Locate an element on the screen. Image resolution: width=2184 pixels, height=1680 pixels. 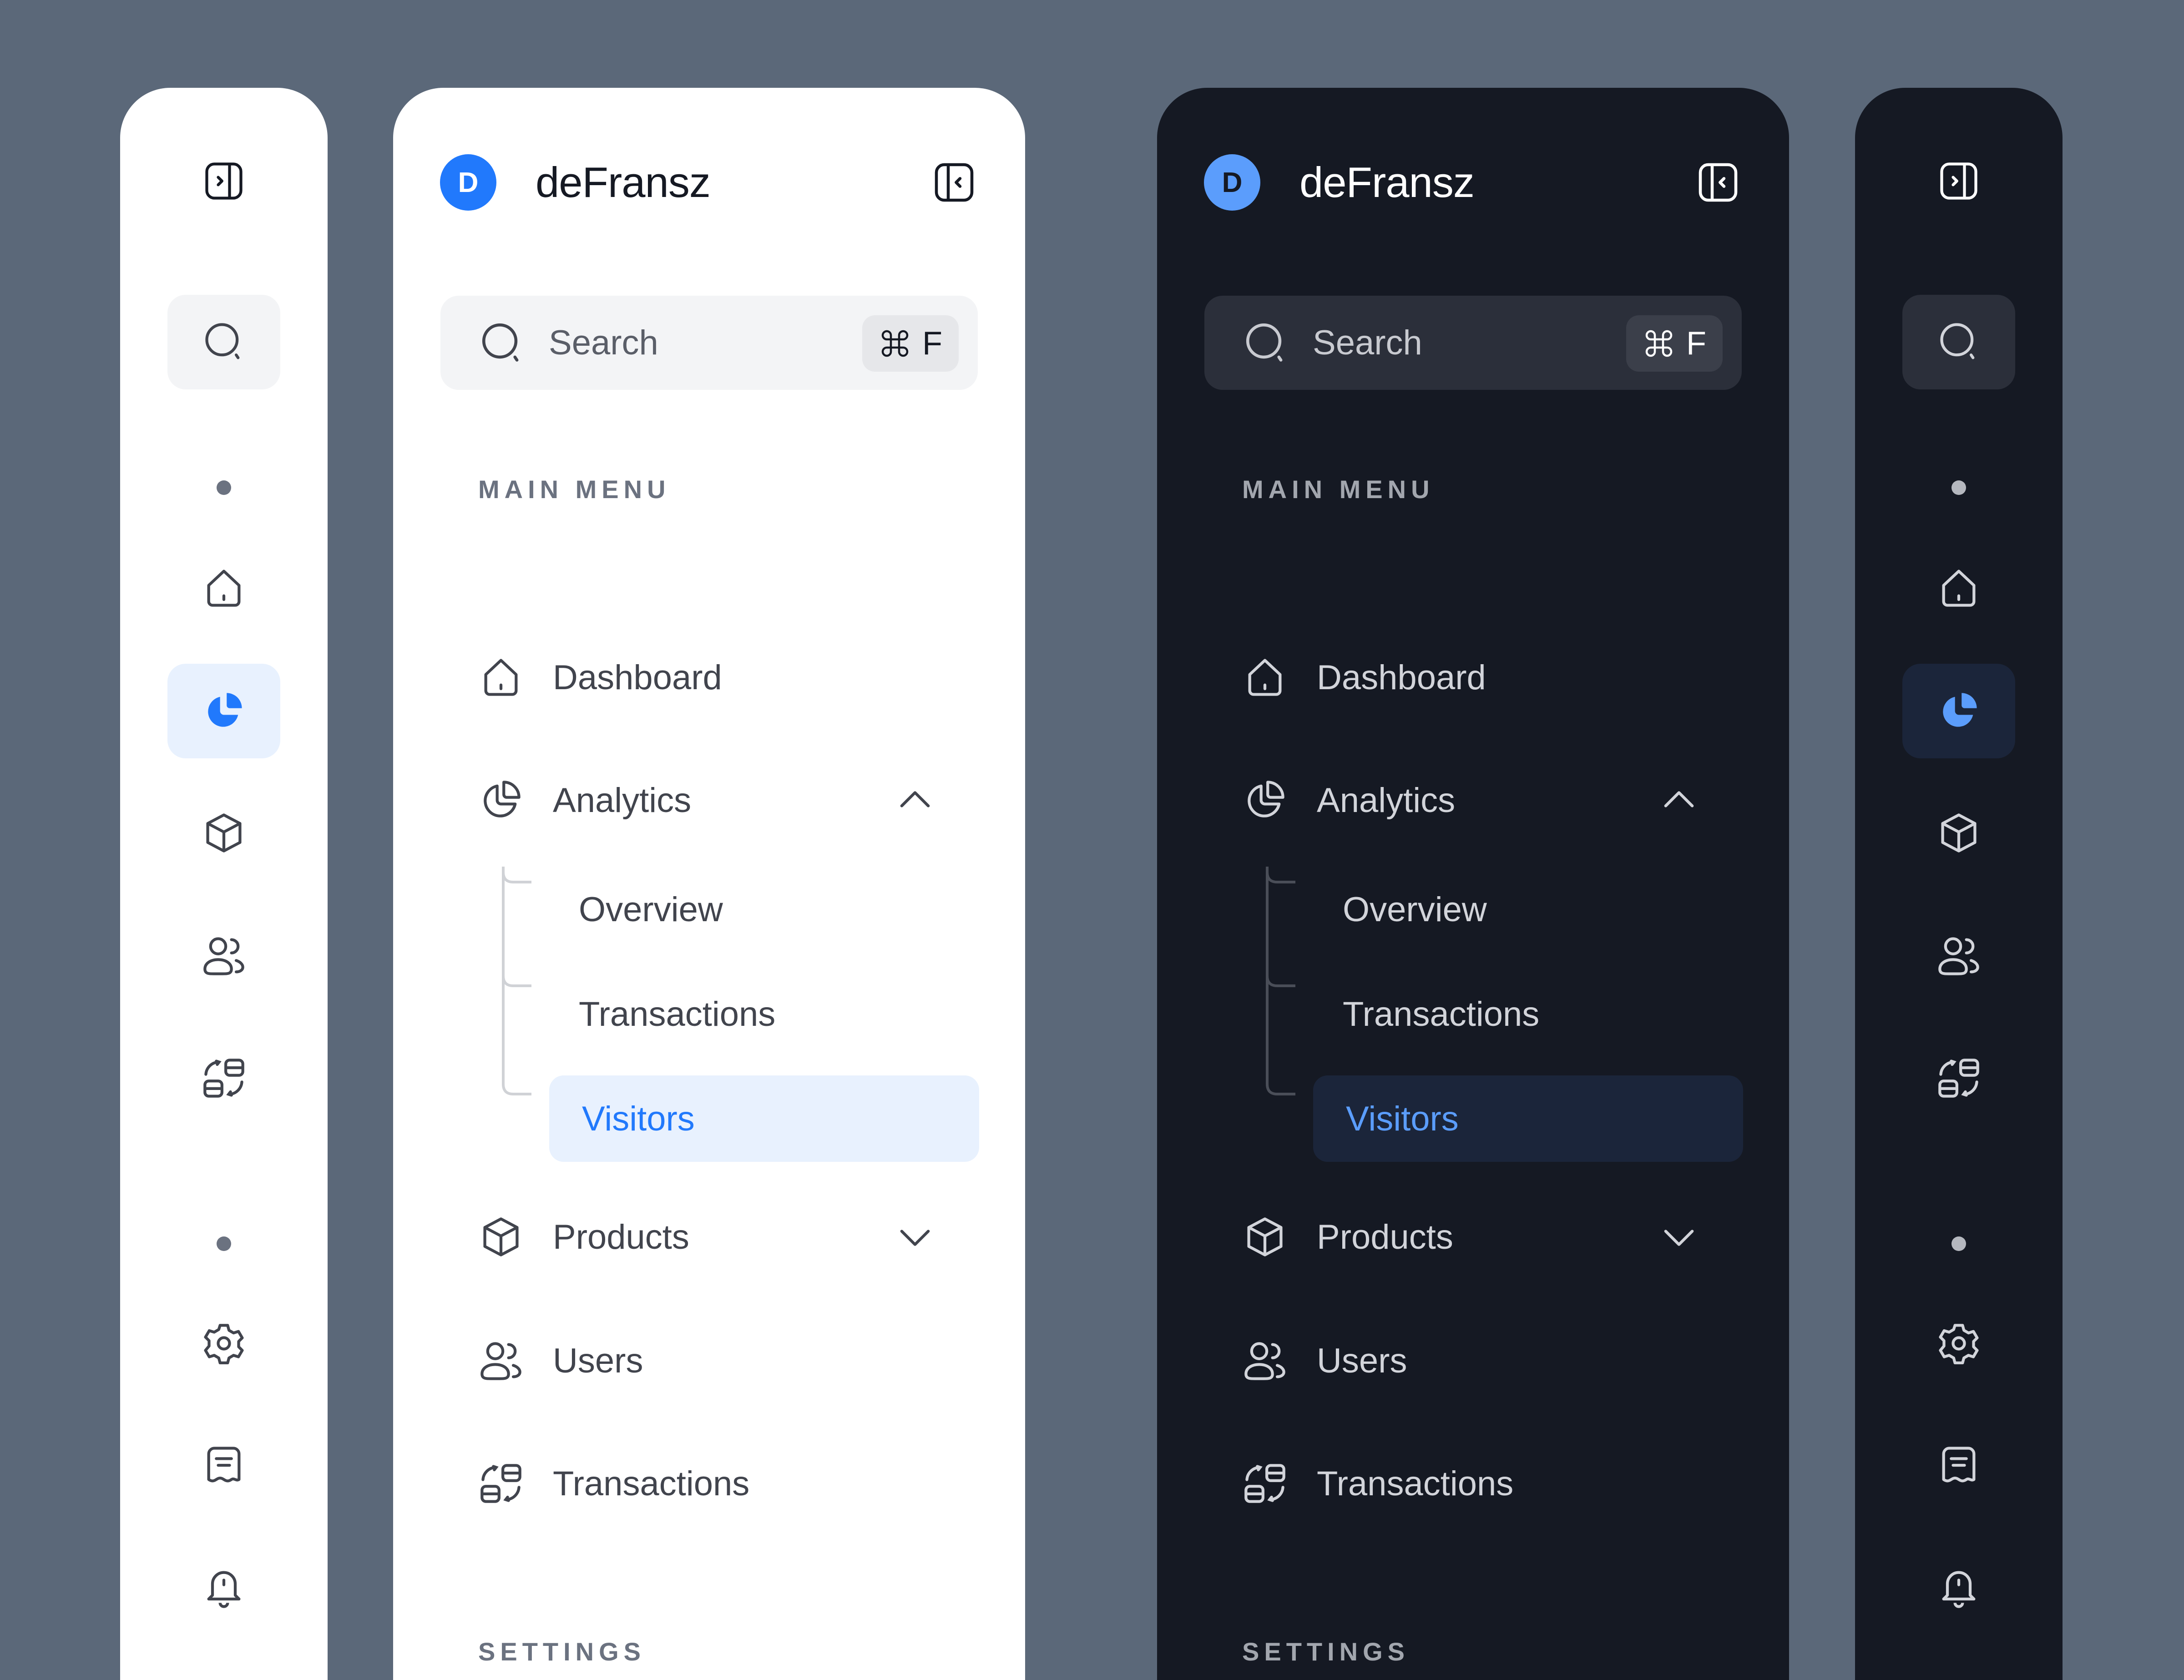
collapsed-sidebar-light is located at coordinates (224, 884).